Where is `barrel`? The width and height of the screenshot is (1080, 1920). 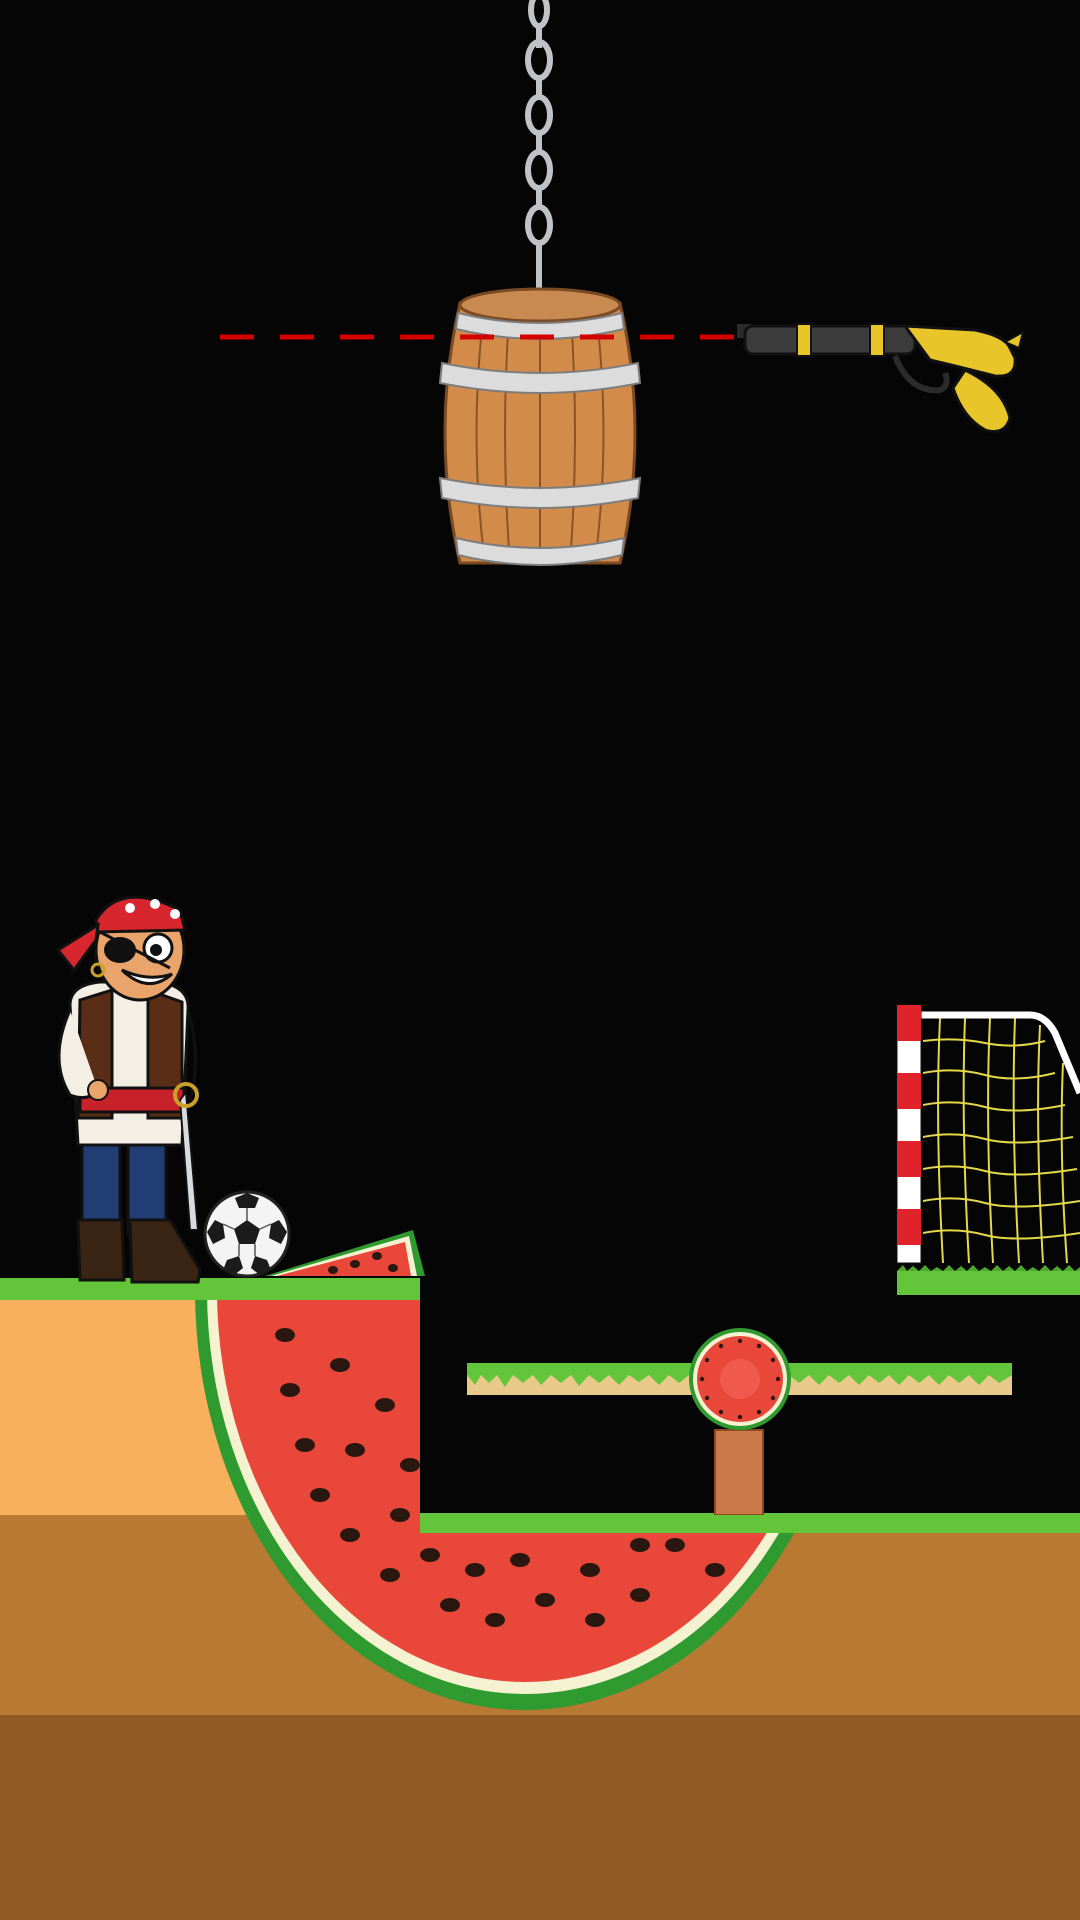 barrel is located at coordinates (540, 433).